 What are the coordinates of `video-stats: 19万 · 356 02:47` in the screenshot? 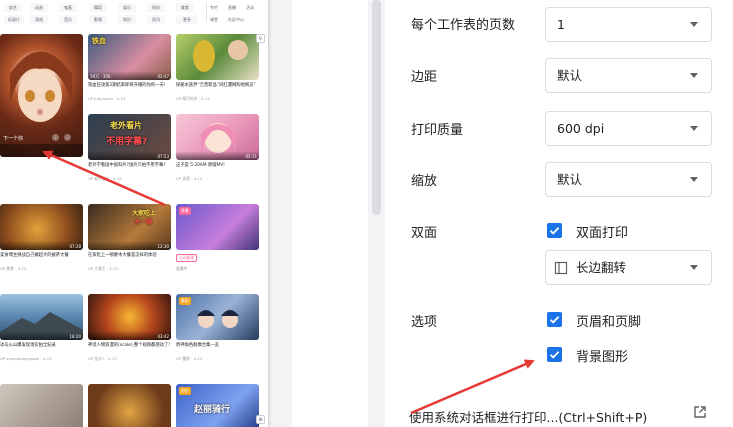 It's located at (129, 75).